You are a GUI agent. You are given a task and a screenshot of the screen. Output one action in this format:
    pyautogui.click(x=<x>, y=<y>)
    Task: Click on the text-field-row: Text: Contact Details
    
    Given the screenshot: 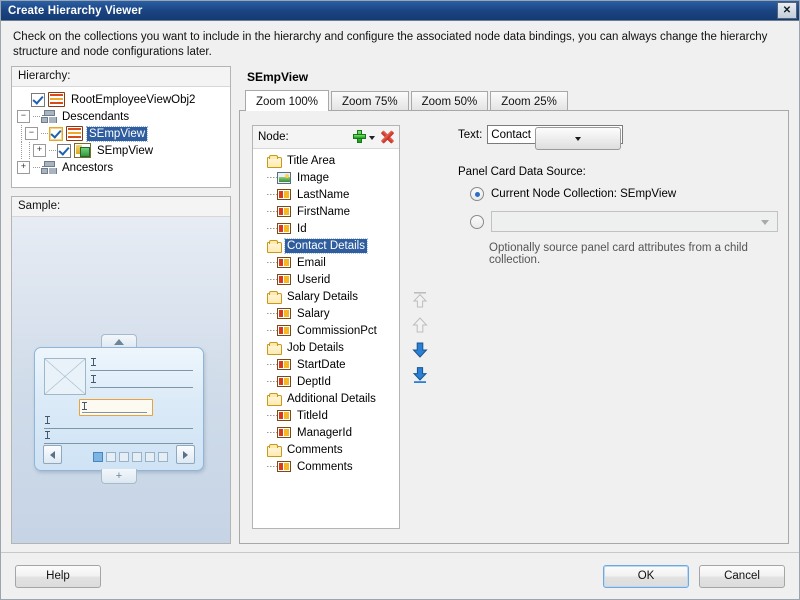 What is the action you would take?
    pyautogui.click(x=618, y=137)
    